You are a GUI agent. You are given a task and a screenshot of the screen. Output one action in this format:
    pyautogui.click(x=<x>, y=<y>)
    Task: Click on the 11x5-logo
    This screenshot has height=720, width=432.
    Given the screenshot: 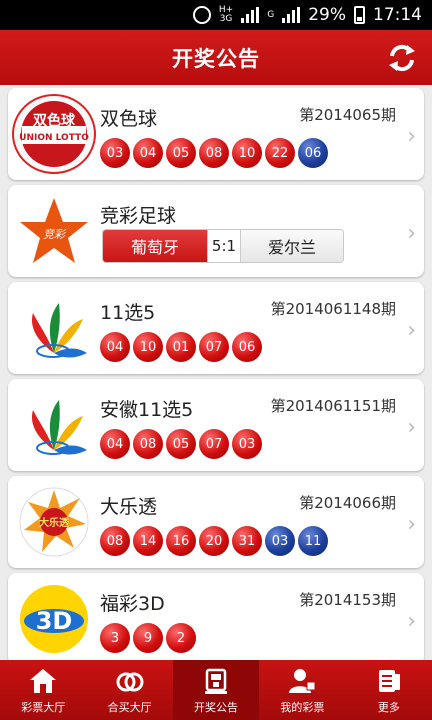 What is the action you would take?
    pyautogui.click(x=54, y=328)
    